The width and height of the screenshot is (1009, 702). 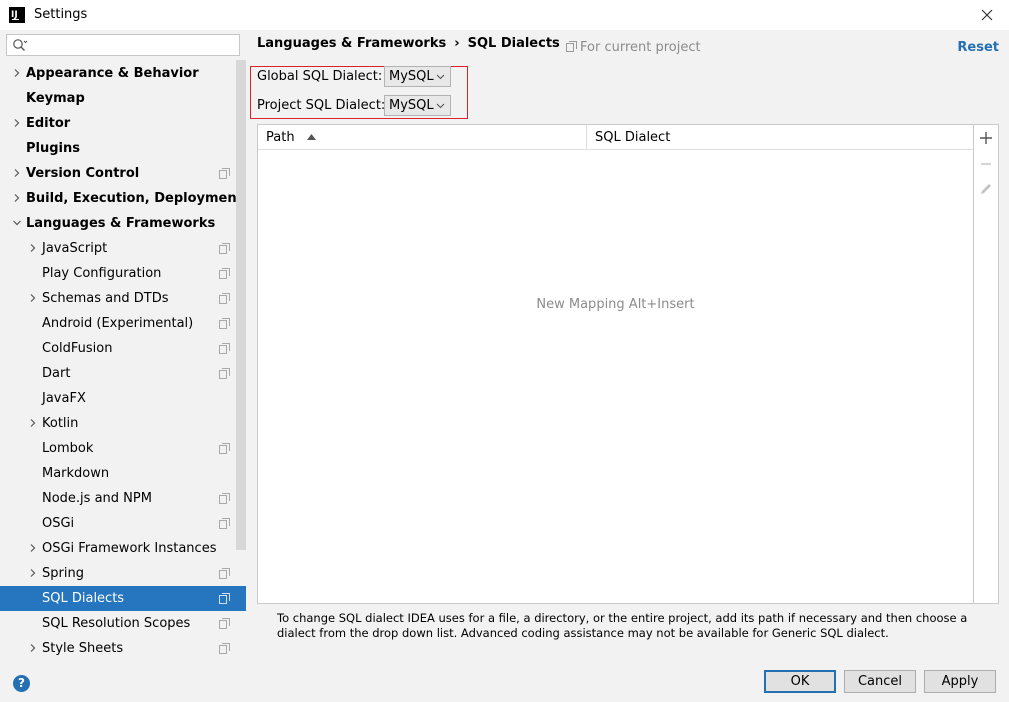 What do you see at coordinates (123, 448) in the screenshot?
I see `sidebar-item: Lombok` at bounding box center [123, 448].